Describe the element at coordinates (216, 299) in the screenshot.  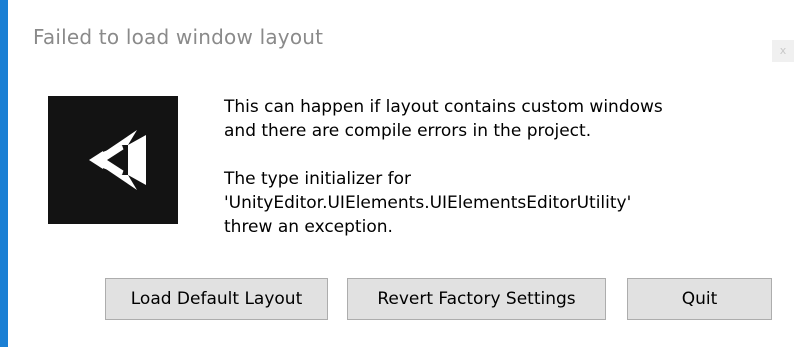
I see `load-default-layout-button: Load Default Layout` at that location.